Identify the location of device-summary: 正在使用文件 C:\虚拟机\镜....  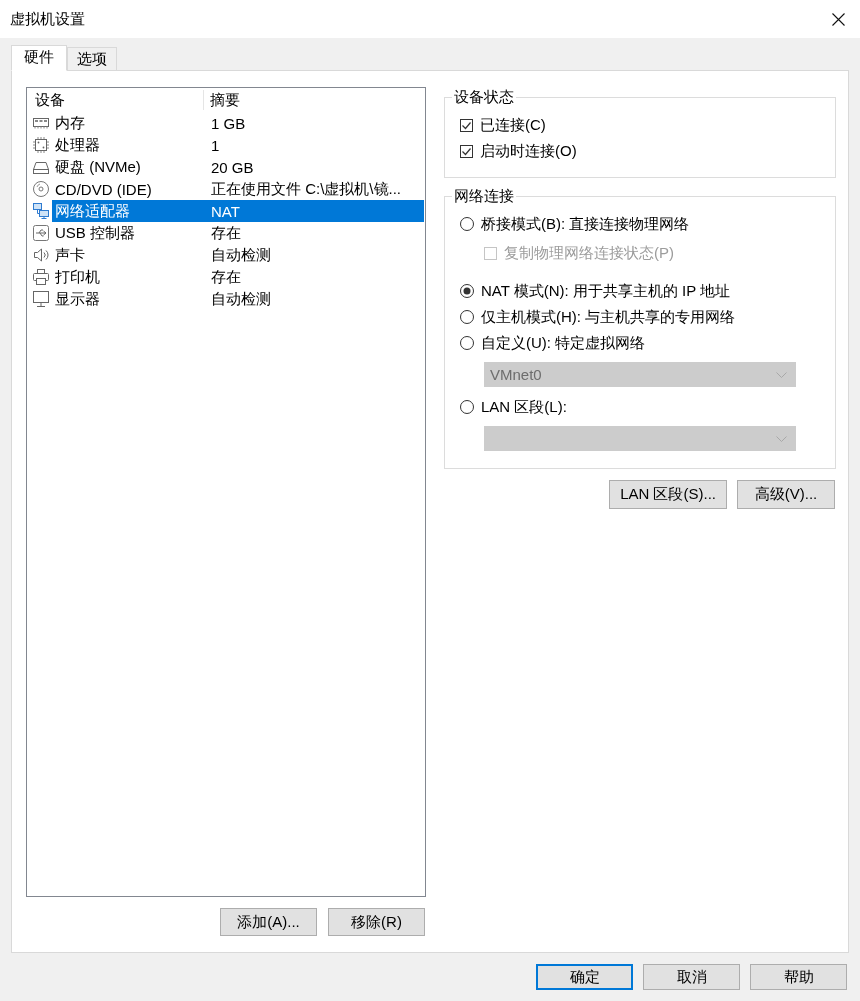
(305, 189).